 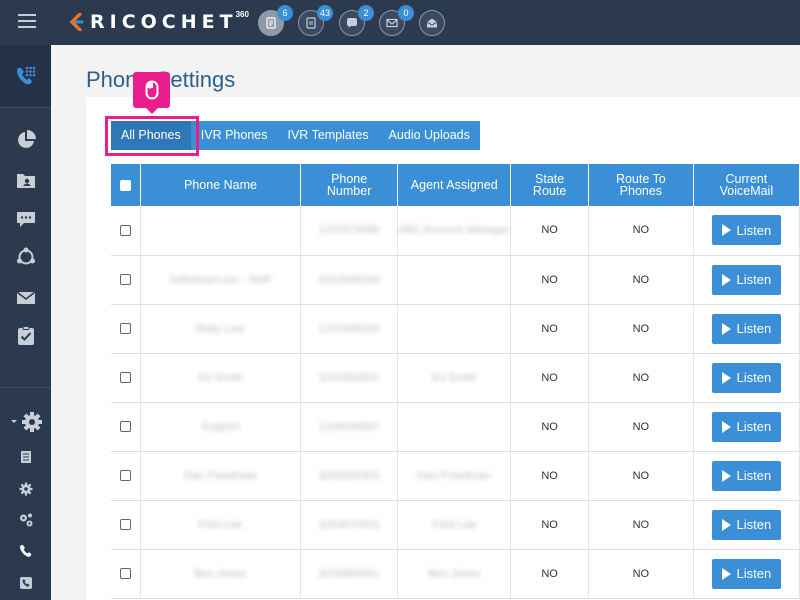 I want to click on tab-ivr-templates: IVR Templates, so click(x=327, y=135).